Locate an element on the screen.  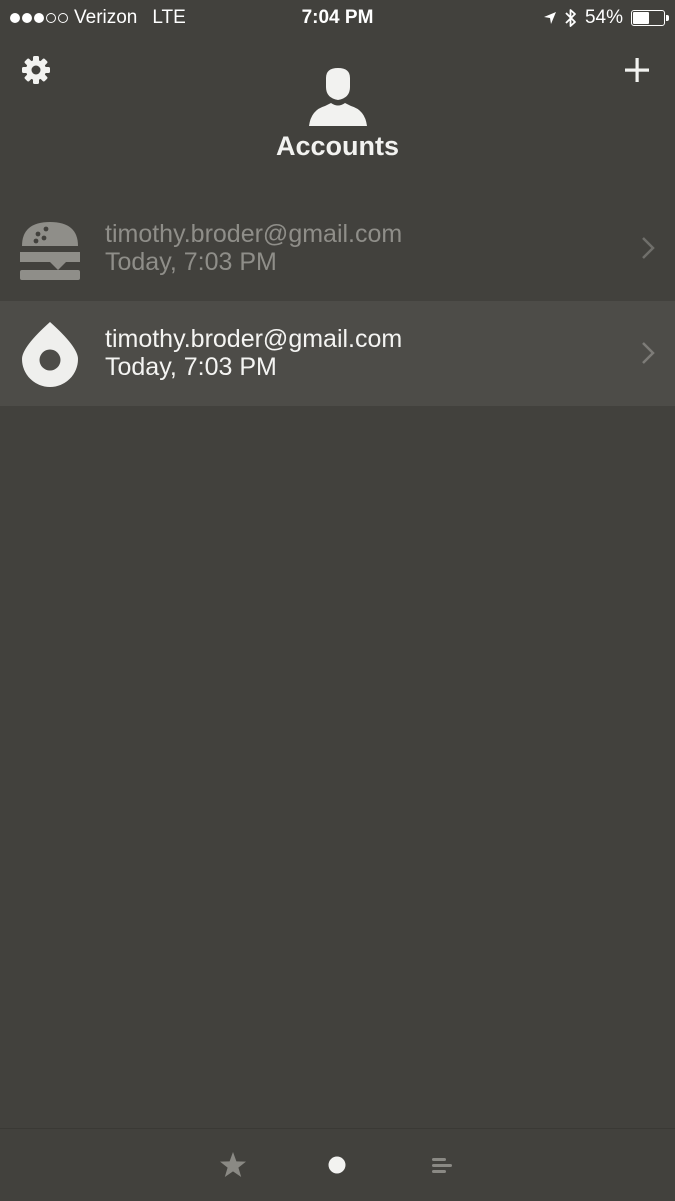
star-icon is located at coordinates (233, 1164).